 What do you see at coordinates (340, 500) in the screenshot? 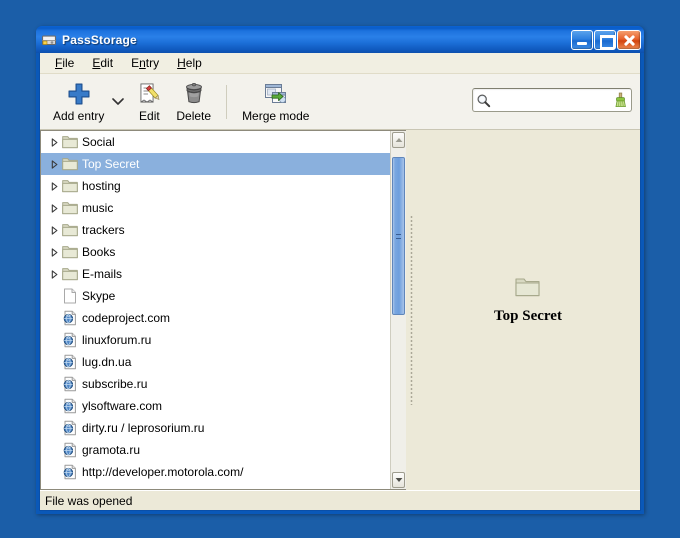
I see `status-bar: File was opened` at bounding box center [340, 500].